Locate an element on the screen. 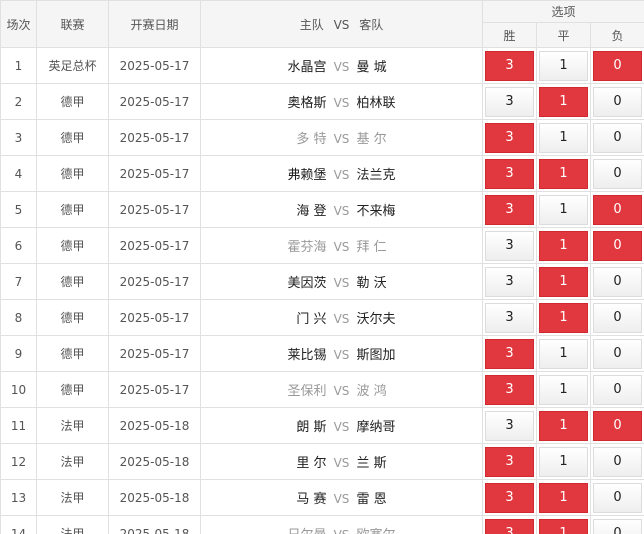 This screenshot has height=534, width=644. header-home: 主队 is located at coordinates (311, 24).